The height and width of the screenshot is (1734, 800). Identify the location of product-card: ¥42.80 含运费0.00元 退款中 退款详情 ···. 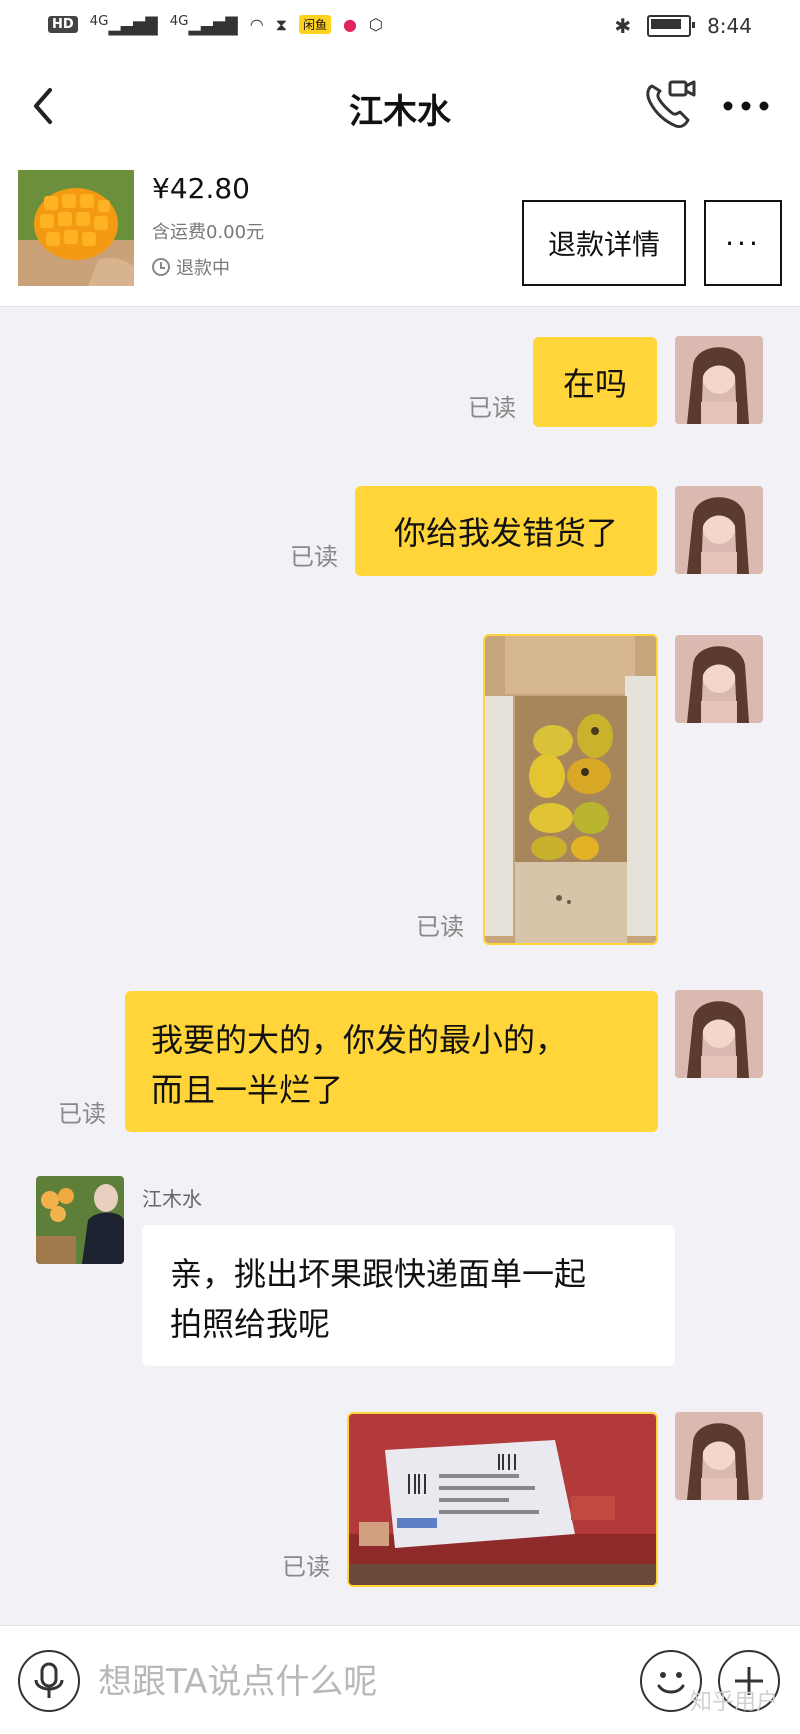
(400, 231).